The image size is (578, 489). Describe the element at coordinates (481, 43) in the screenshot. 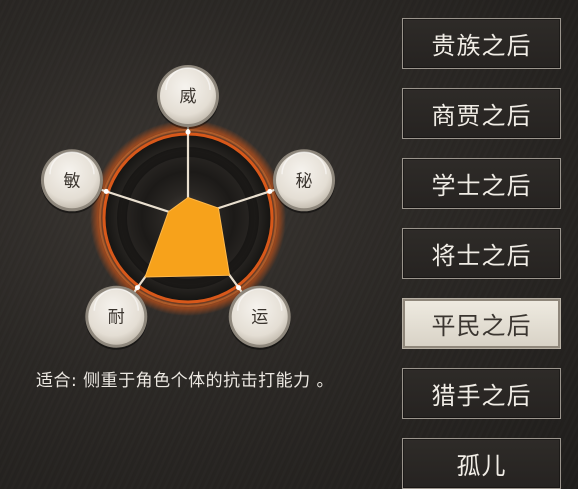

I see `background-option-button: 贵族之后` at that location.